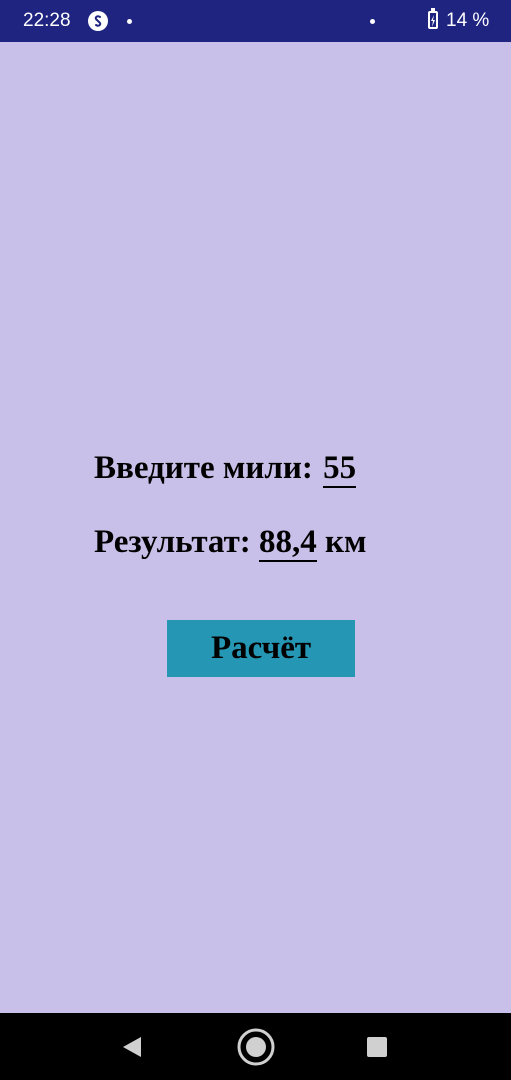 The image size is (511, 1080). Describe the element at coordinates (288, 543) in the screenshot. I see `result-value: 88,4` at that location.